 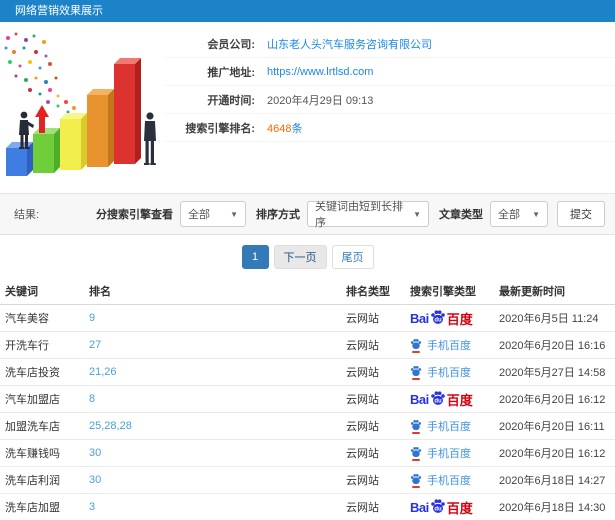 I want to click on open-time-value: 2020年4月29日 09:13, so click(x=320, y=100).